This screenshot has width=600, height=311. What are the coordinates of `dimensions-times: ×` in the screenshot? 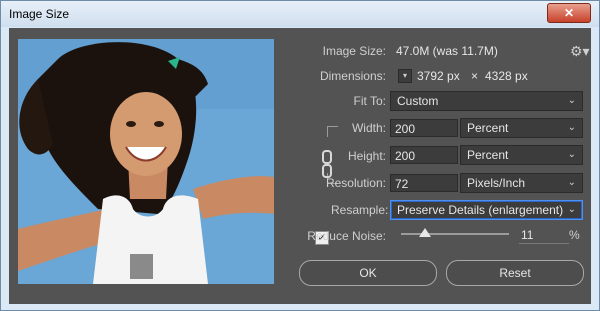 It's located at (475, 76).